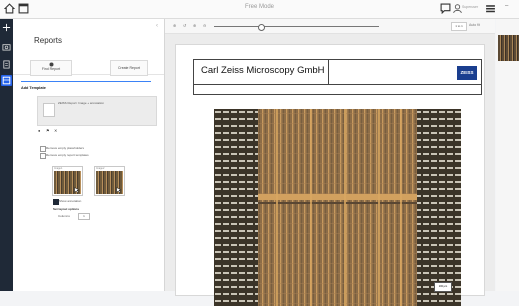 The image size is (519, 306). What do you see at coordinates (109, 181) in the screenshot?
I see `image-thumbnail-2: Image2` at bounding box center [109, 181].